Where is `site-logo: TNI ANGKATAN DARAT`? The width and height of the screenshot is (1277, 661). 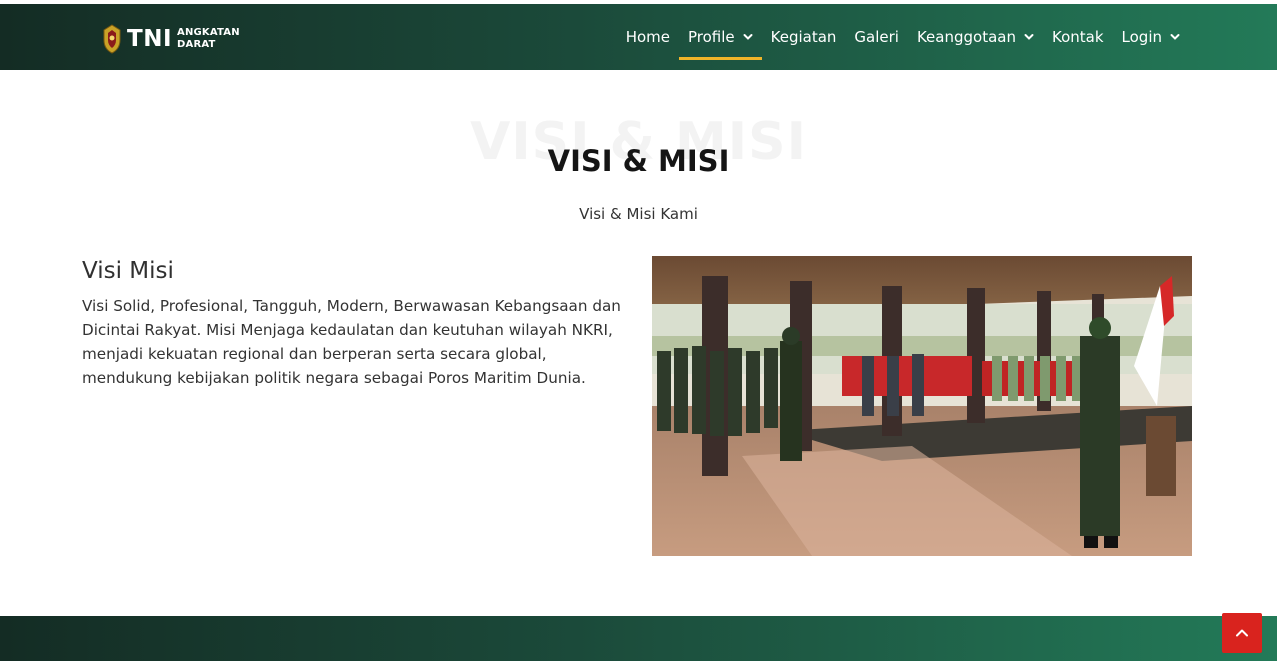
site-logo: TNI ANGKATAN DARAT is located at coordinates (170, 39).